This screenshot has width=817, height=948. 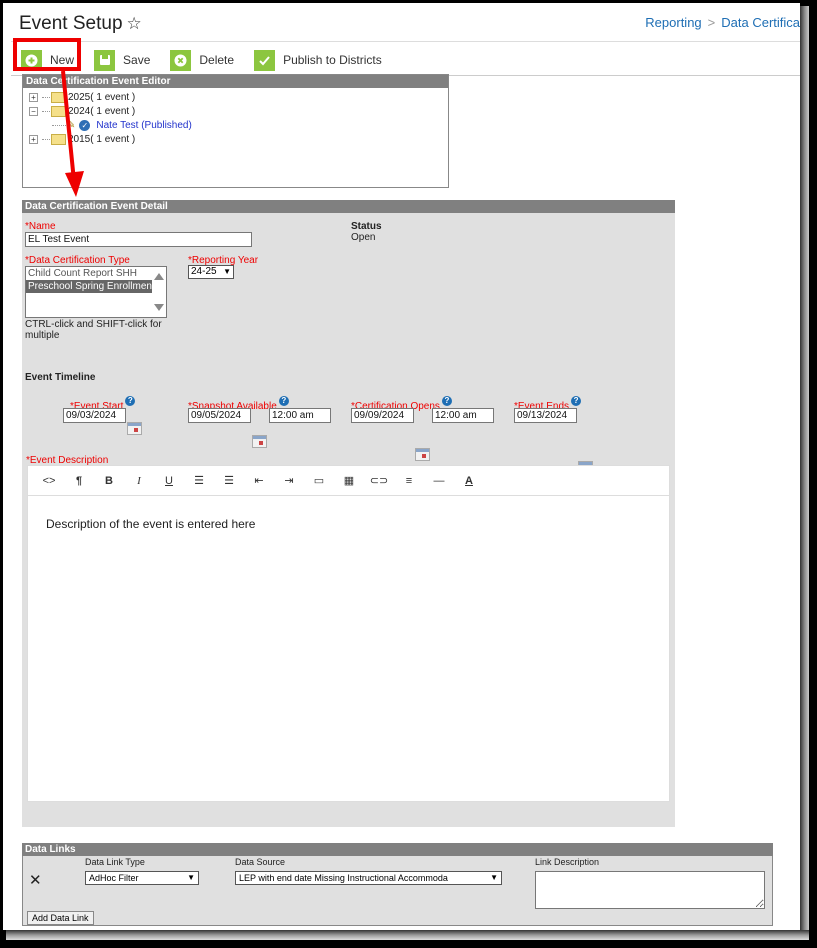 I want to click on save-button: Save, so click(x=122, y=60).